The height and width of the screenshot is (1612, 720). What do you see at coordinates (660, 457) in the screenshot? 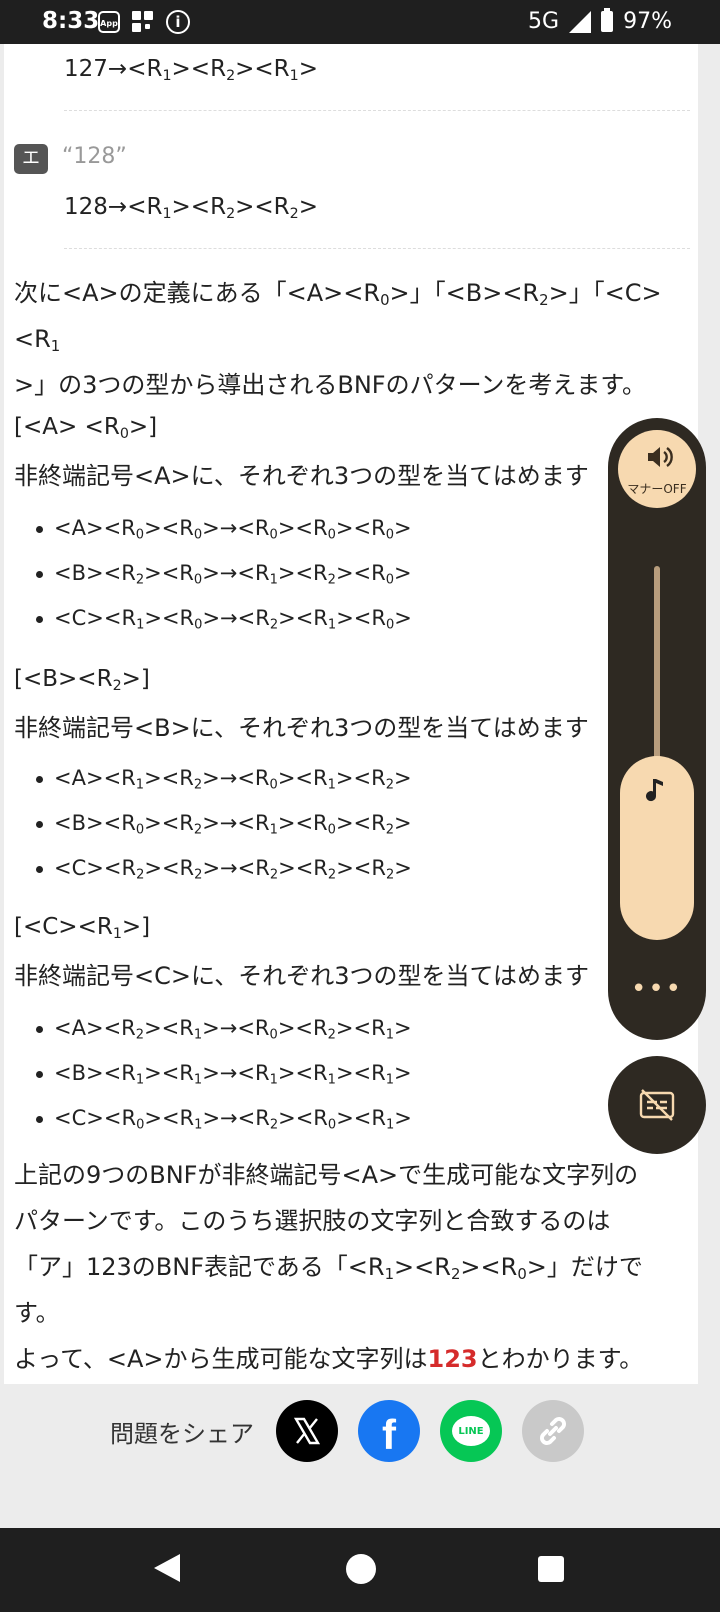
I see `speaker-icon` at bounding box center [660, 457].